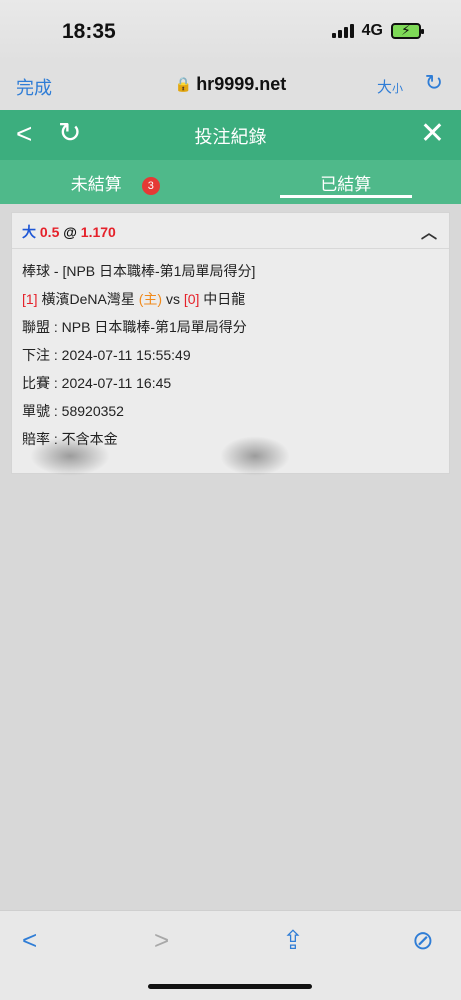  What do you see at coordinates (230, 986) in the screenshot?
I see `home-indicator` at bounding box center [230, 986].